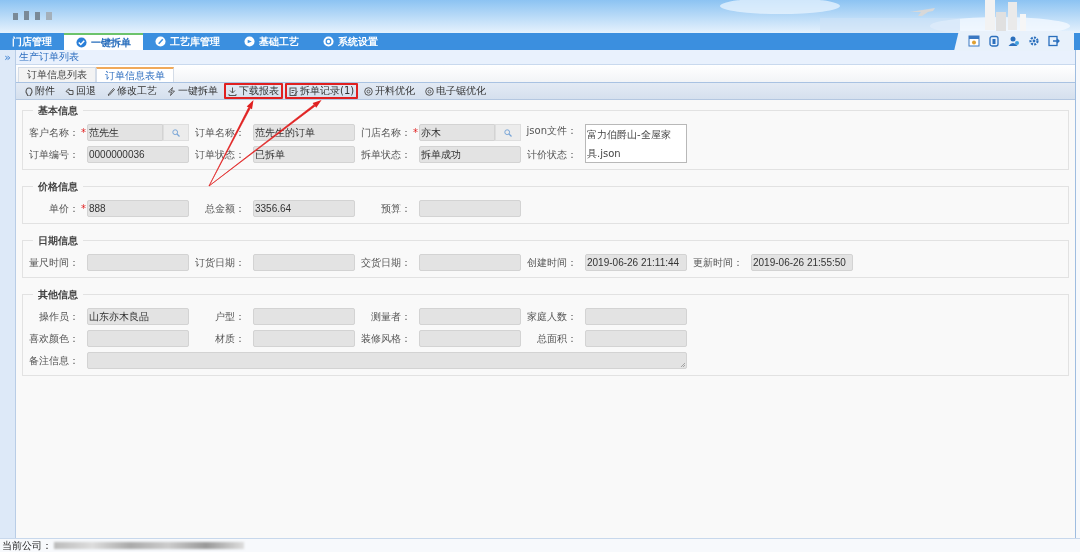 This screenshot has width=1080, height=552. Describe the element at coordinates (386, 154) in the screenshot. I see `field-label: 拆单状态：` at that location.